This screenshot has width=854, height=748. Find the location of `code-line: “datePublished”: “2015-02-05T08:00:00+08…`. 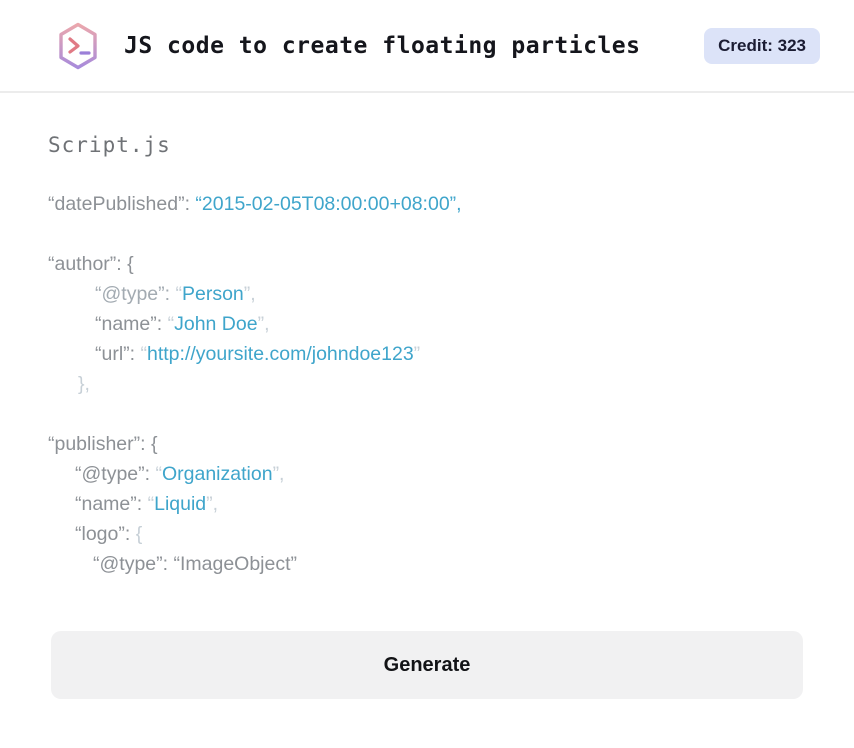

code-line: “datePublished”: “2015-02-05T08:00:00+08… is located at coordinates (427, 204).